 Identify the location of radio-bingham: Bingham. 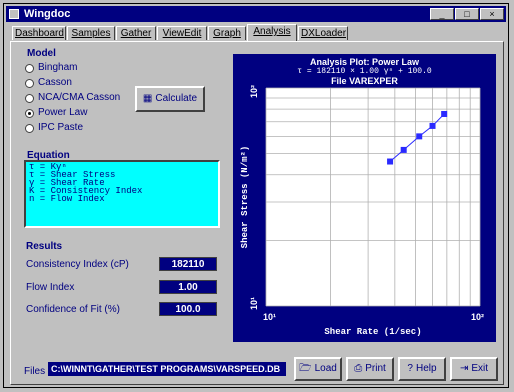
(80, 69).